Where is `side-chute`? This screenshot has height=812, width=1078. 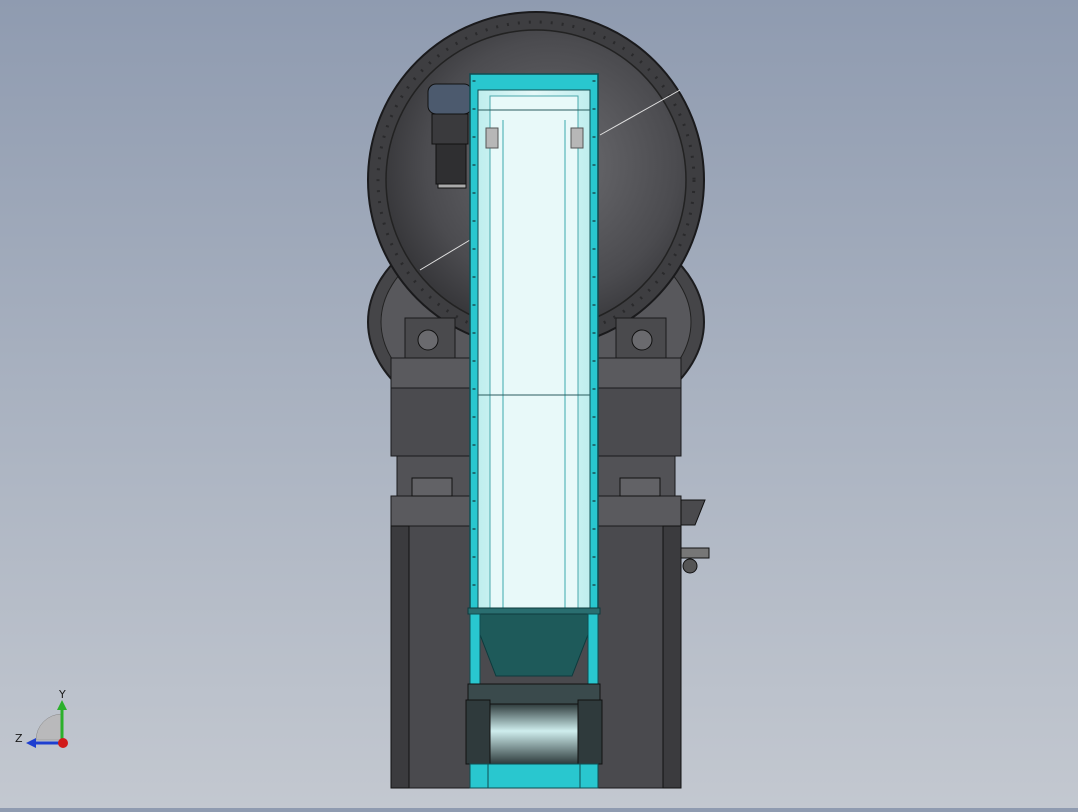 side-chute is located at coordinates (695, 536).